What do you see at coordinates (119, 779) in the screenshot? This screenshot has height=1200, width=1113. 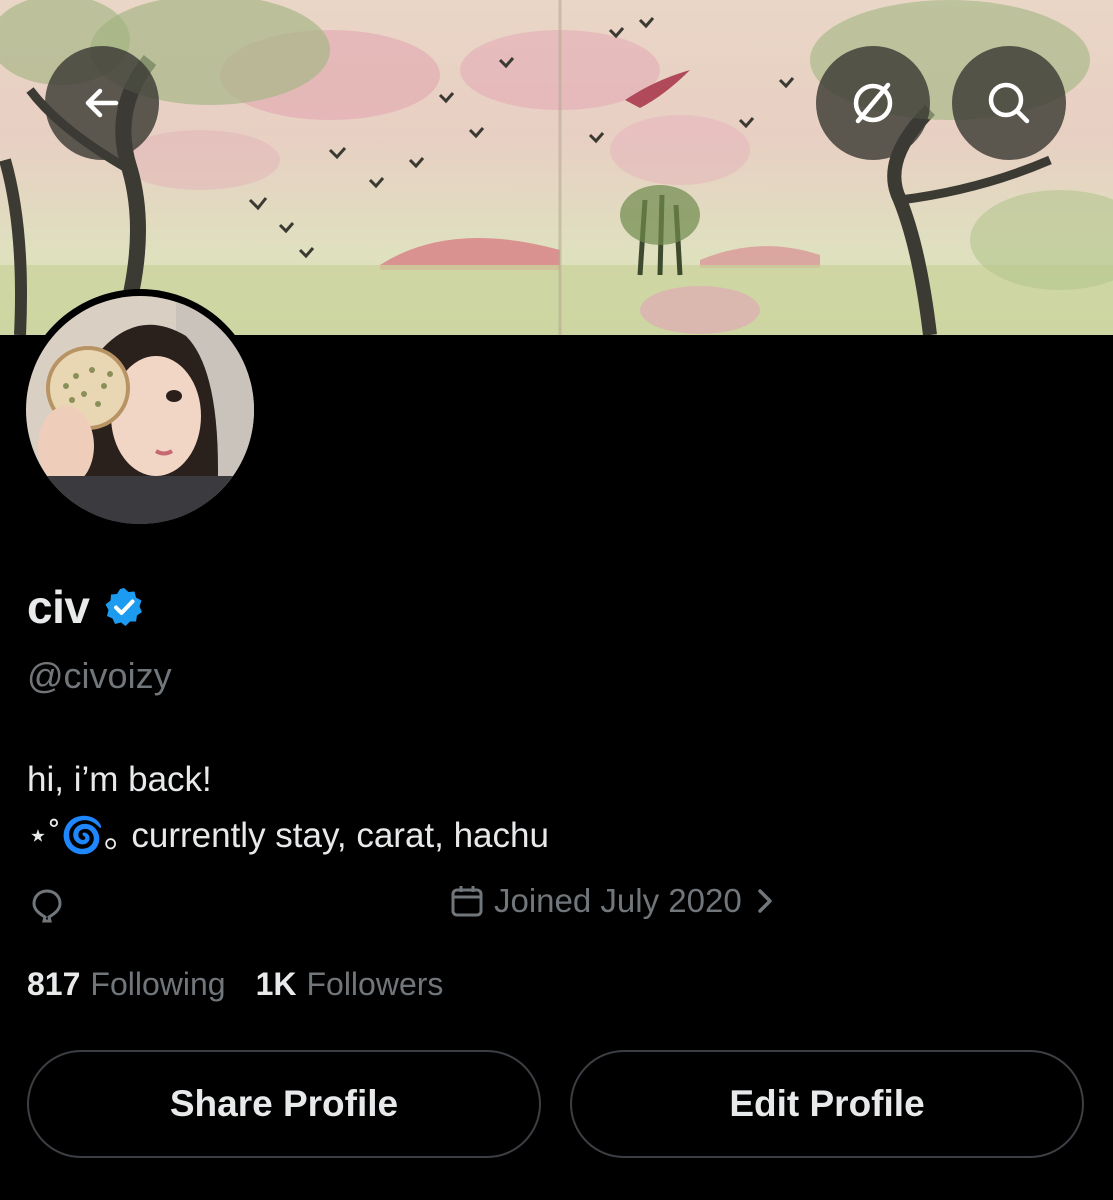 I see `bio-line: hi, i’m back!` at bounding box center [119, 779].